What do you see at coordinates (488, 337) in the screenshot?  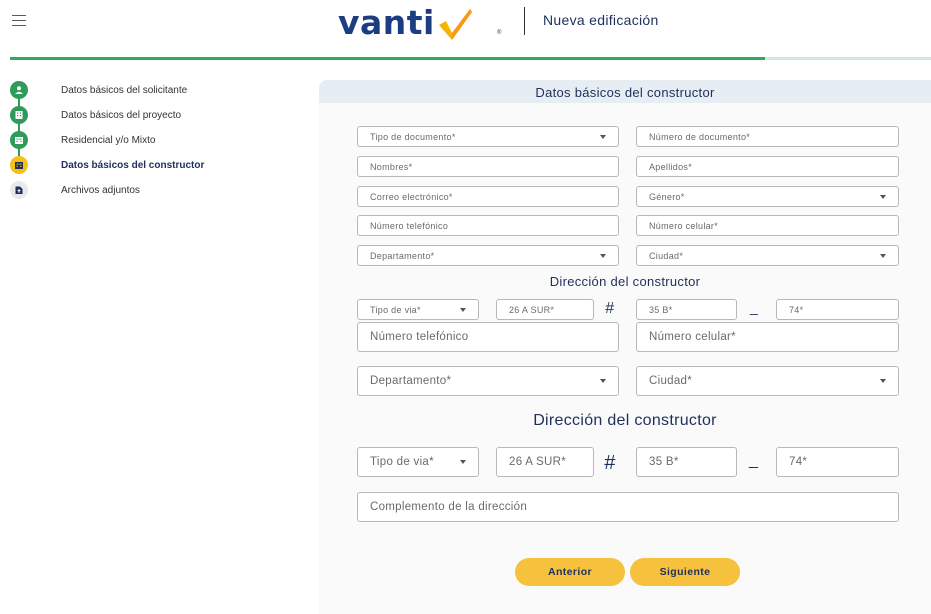 I see `telefono-input: Número telefónico` at bounding box center [488, 337].